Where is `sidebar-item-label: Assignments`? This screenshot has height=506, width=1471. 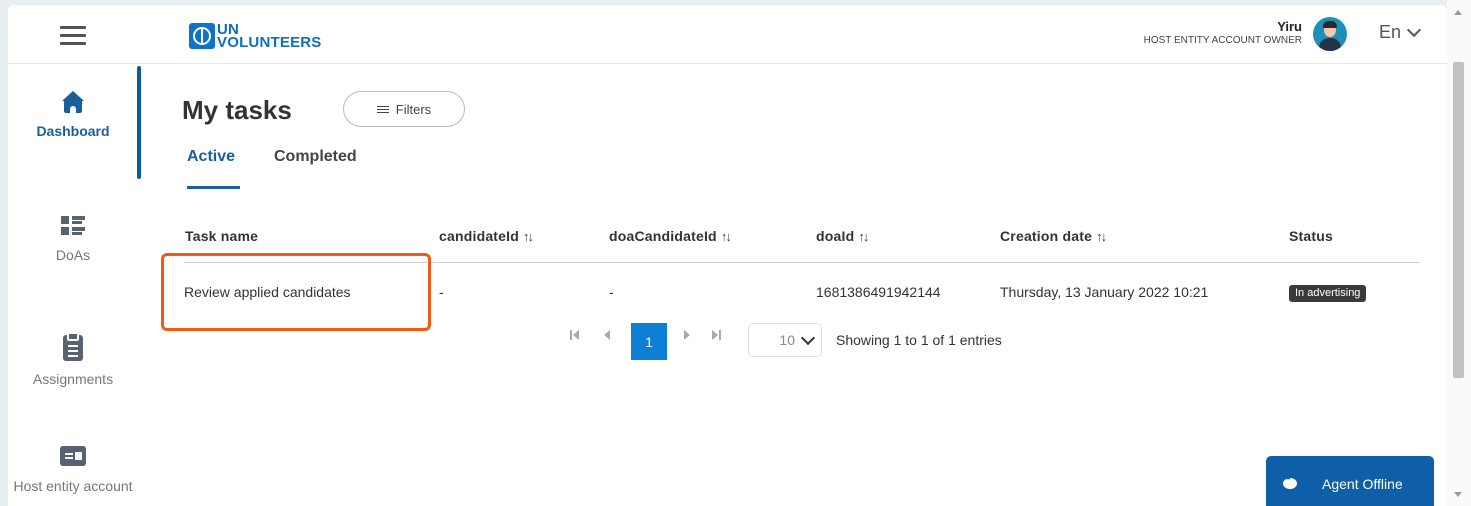
sidebar-item-label: Assignments is located at coordinates (73, 379).